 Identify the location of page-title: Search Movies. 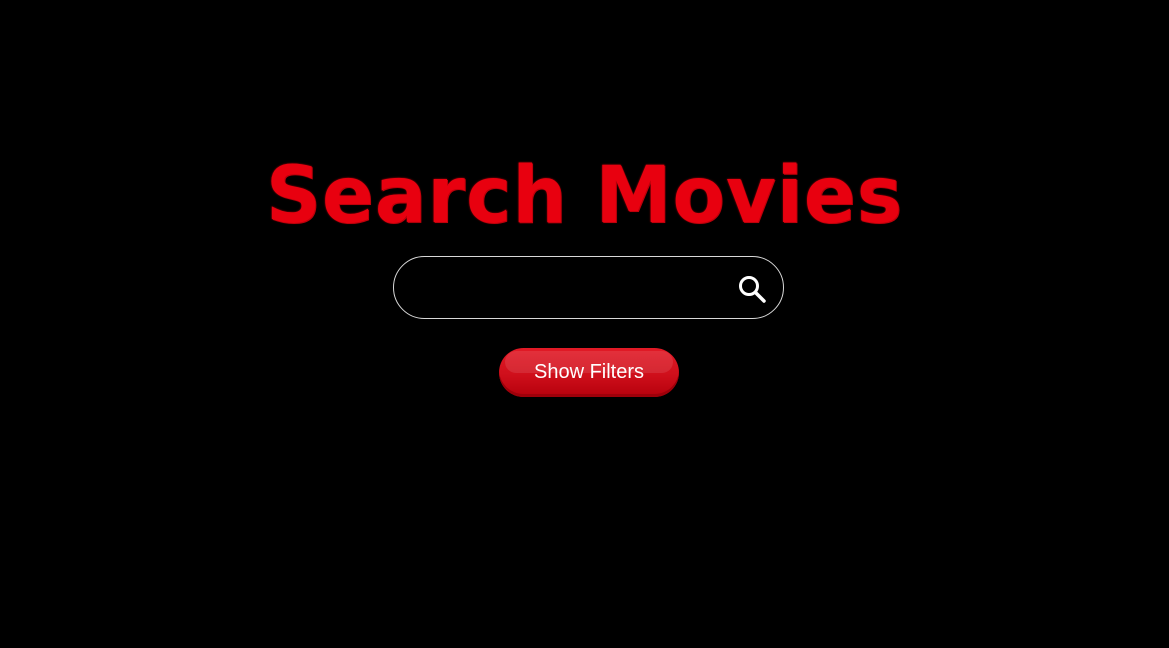
(584, 196).